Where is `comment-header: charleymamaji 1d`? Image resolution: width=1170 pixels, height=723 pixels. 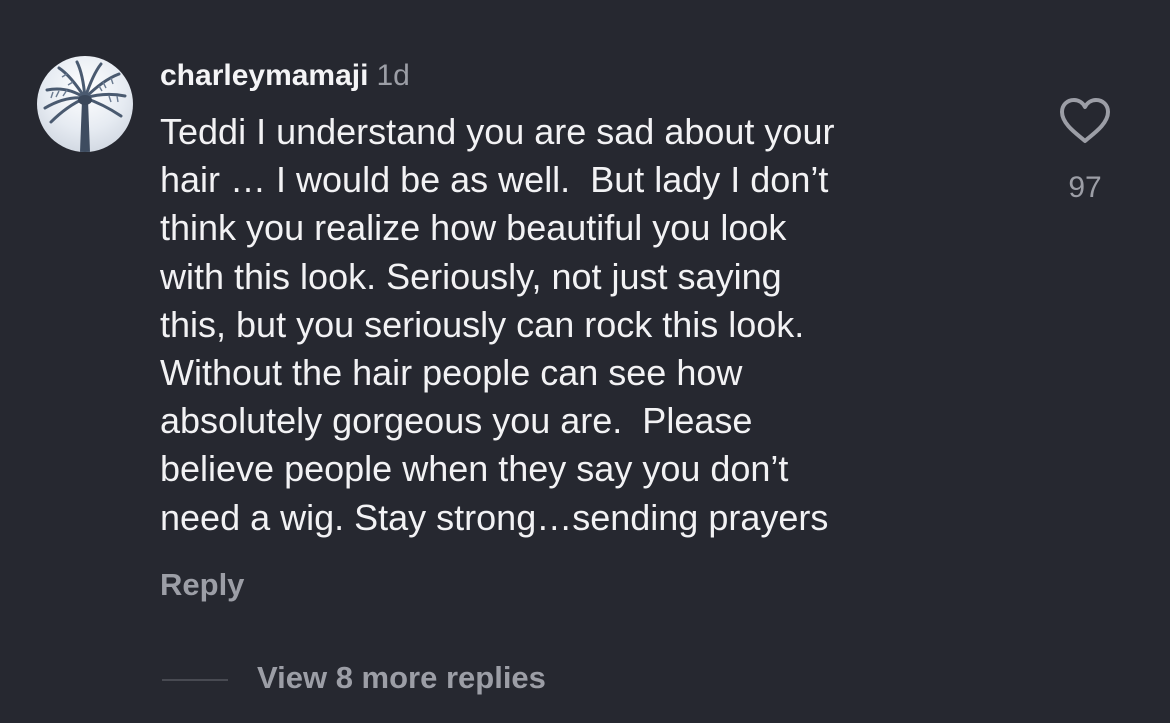
comment-header: charleymamaji 1d is located at coordinates (285, 76).